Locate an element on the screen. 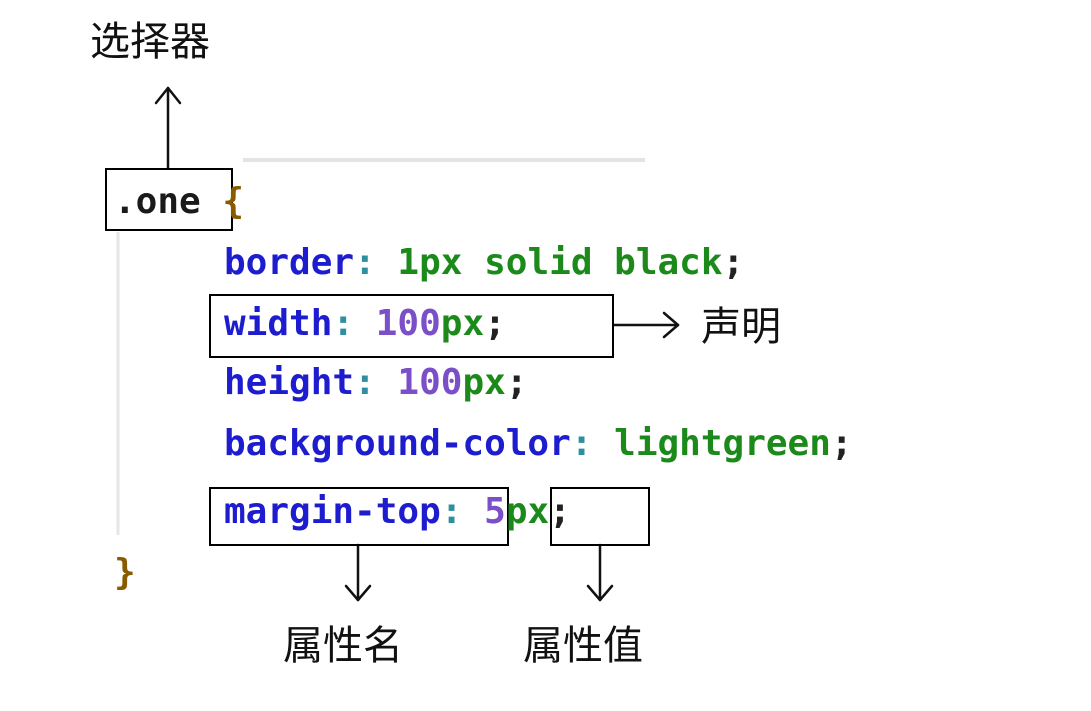 This screenshot has width=1091, height=711. close-brace: } is located at coordinates (125, 572).